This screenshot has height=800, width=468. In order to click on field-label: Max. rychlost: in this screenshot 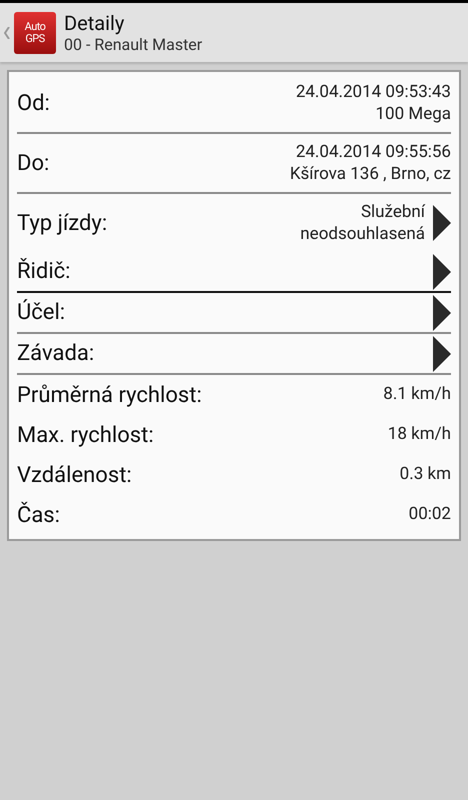, I will do `click(85, 436)`.